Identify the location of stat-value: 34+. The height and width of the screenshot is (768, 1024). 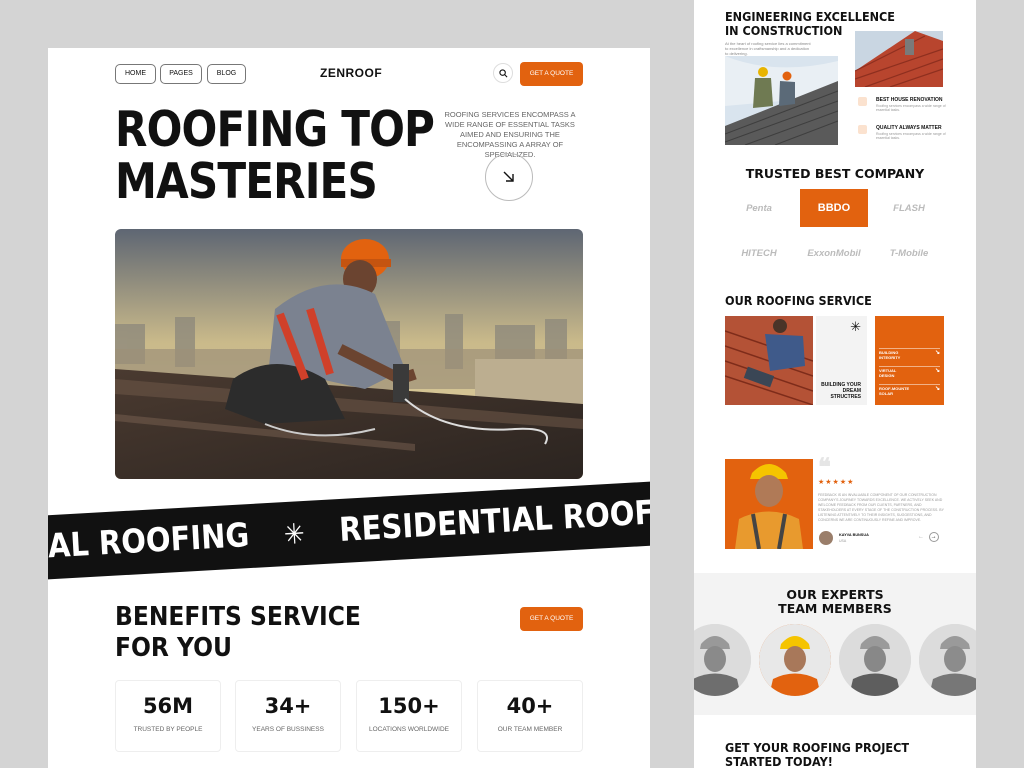
(288, 706).